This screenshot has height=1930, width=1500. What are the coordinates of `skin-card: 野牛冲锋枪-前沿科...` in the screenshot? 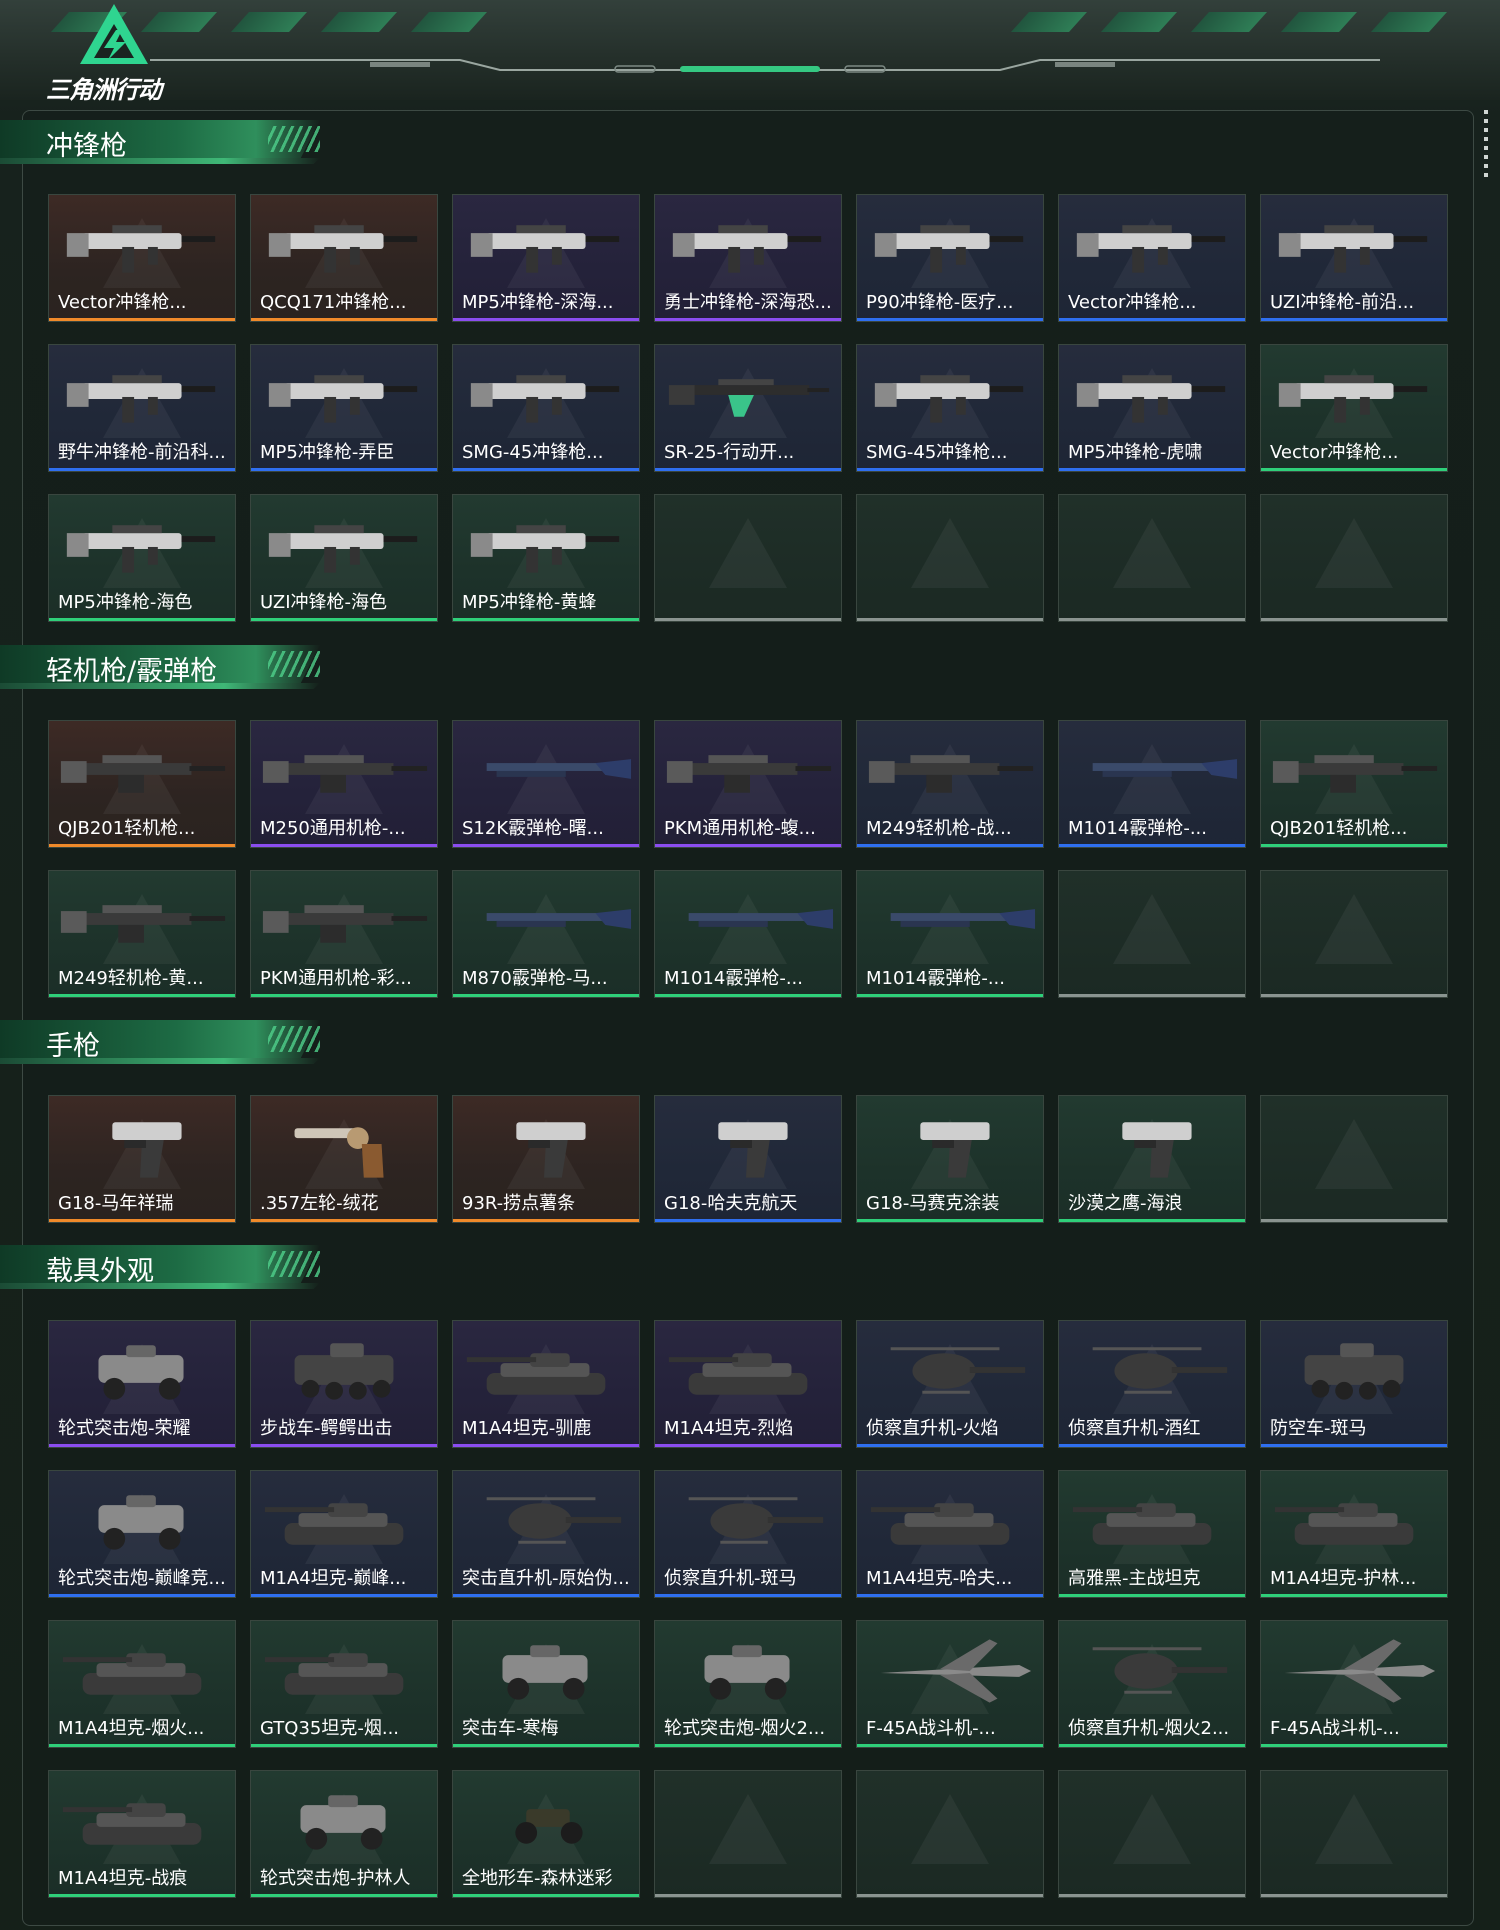 It's located at (142, 408).